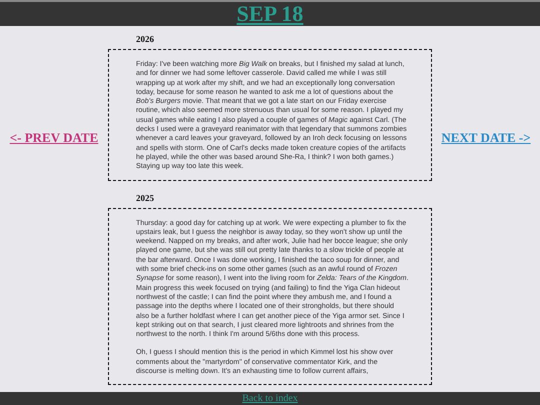  What do you see at coordinates (270, 14) in the screenshot?
I see `date-title-link: SEP 18` at bounding box center [270, 14].